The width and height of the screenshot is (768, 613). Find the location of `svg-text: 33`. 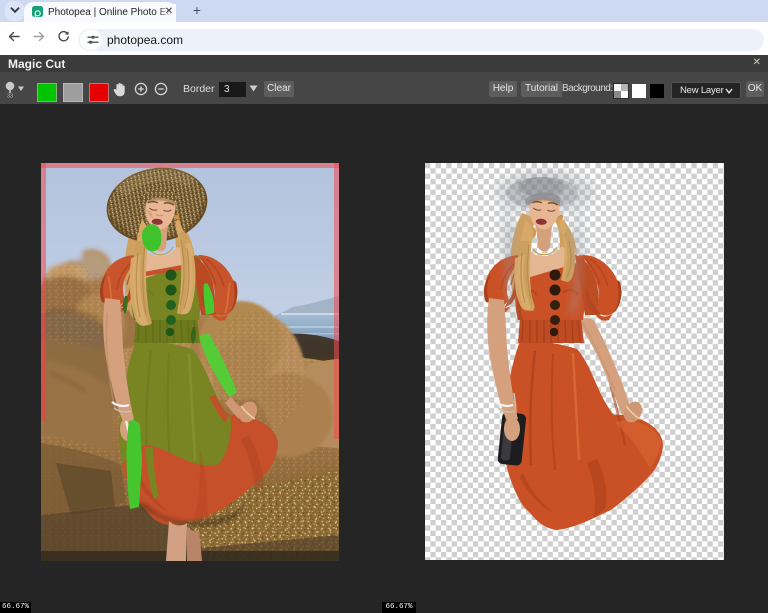

svg-text: 33 is located at coordinates (10, 95).